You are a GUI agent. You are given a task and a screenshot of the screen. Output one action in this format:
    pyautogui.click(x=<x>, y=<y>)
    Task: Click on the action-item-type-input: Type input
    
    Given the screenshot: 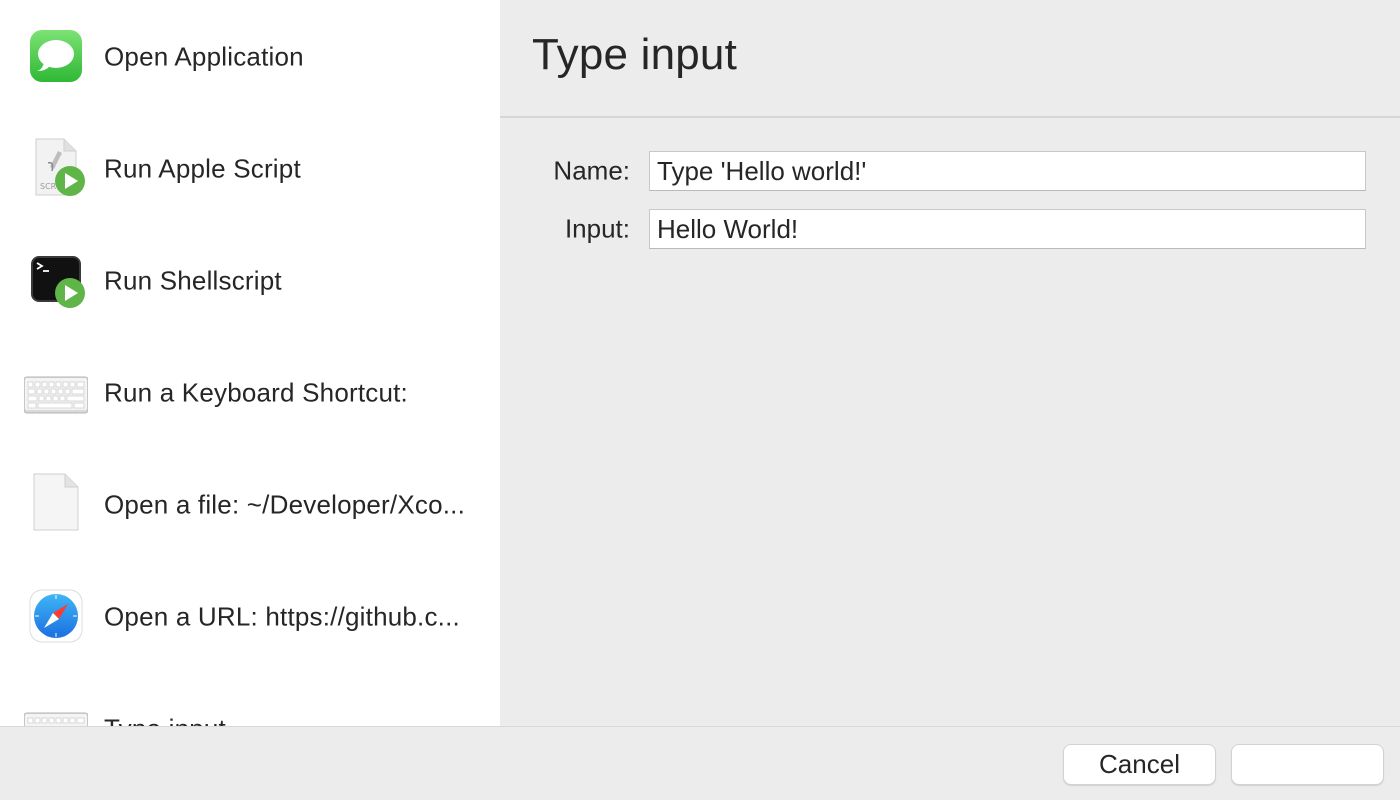 What is the action you would take?
    pyautogui.click(x=250, y=699)
    